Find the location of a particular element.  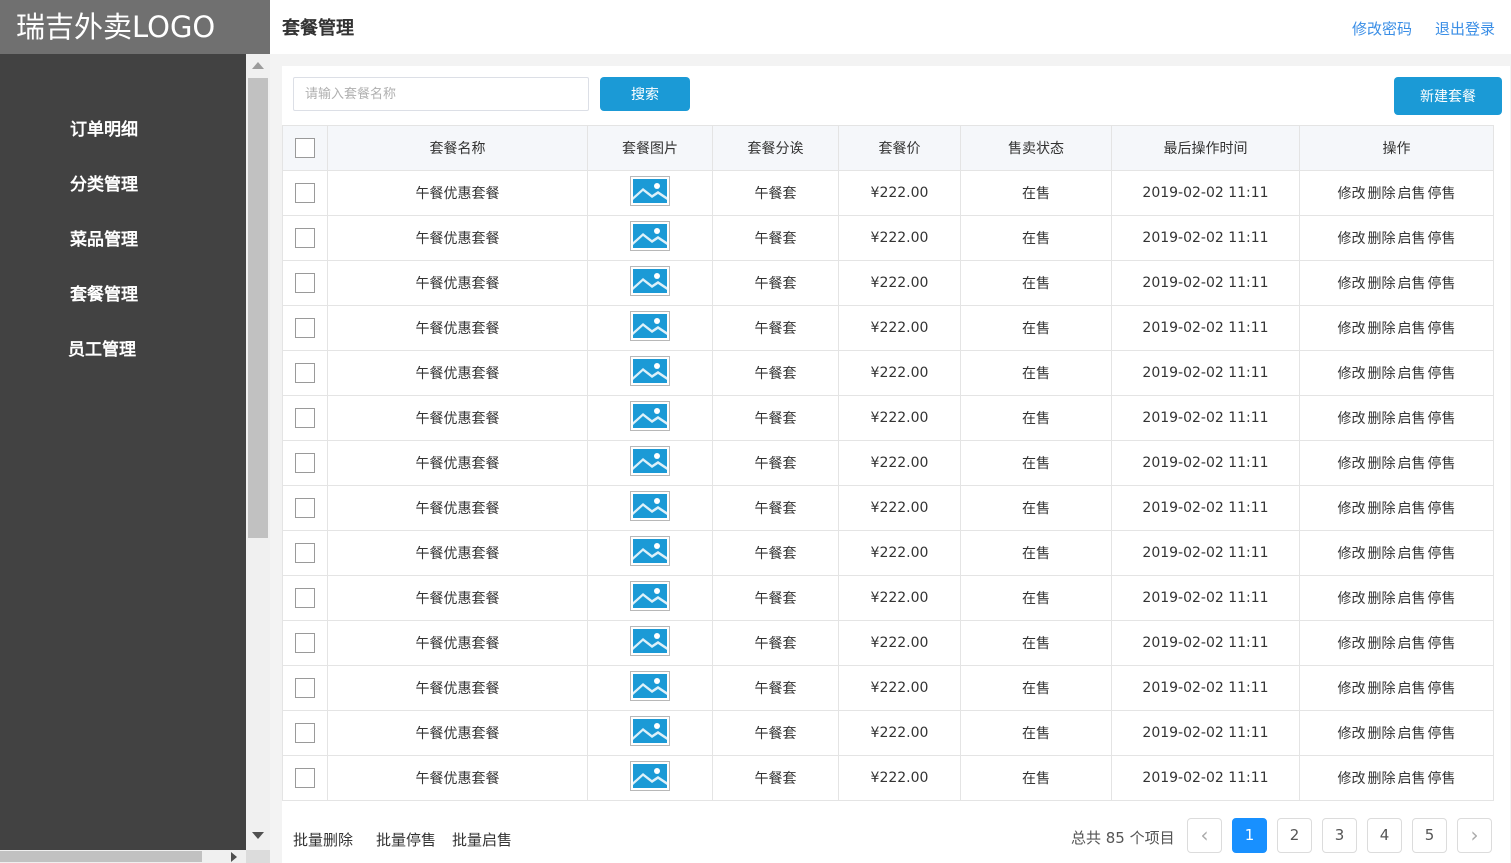

change-password-link: 修改密码 is located at coordinates (1382, 28).